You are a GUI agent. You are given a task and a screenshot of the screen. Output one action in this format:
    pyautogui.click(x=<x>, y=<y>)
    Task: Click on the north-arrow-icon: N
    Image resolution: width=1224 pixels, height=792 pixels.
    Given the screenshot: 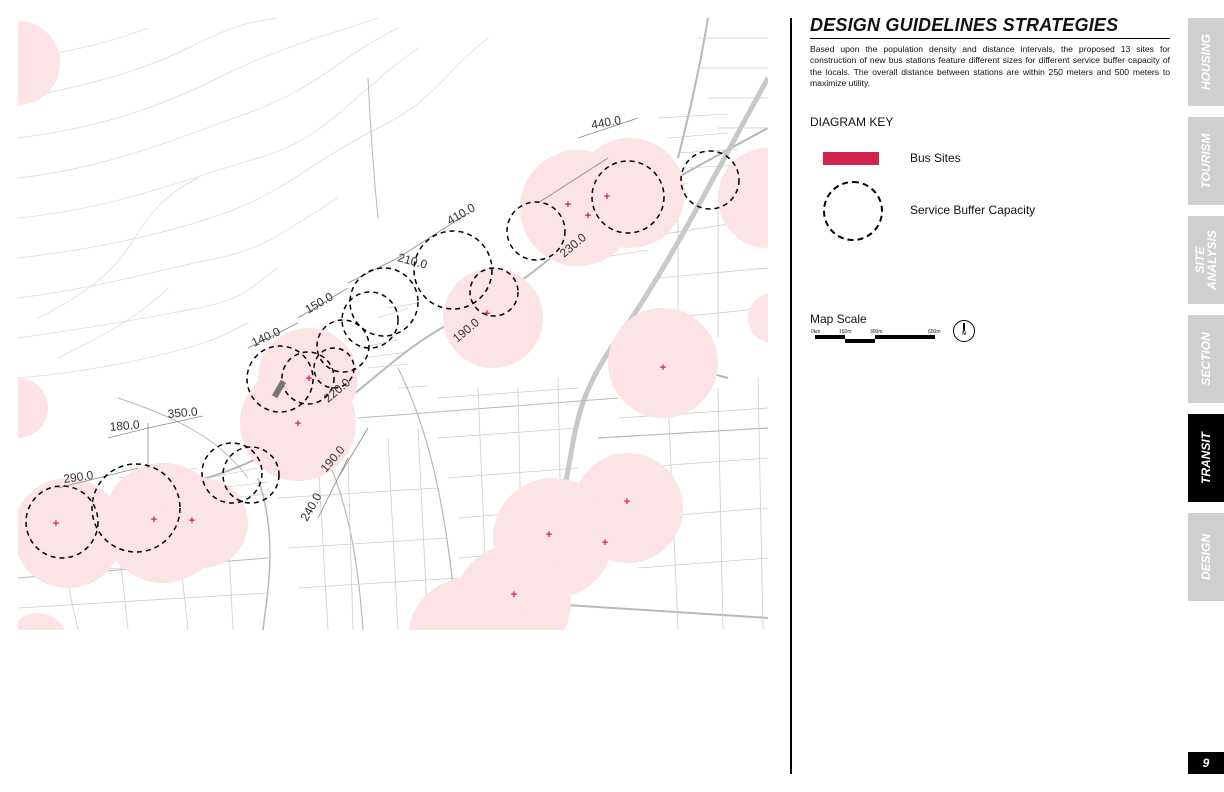 What is the action you would take?
    pyautogui.click(x=964, y=331)
    